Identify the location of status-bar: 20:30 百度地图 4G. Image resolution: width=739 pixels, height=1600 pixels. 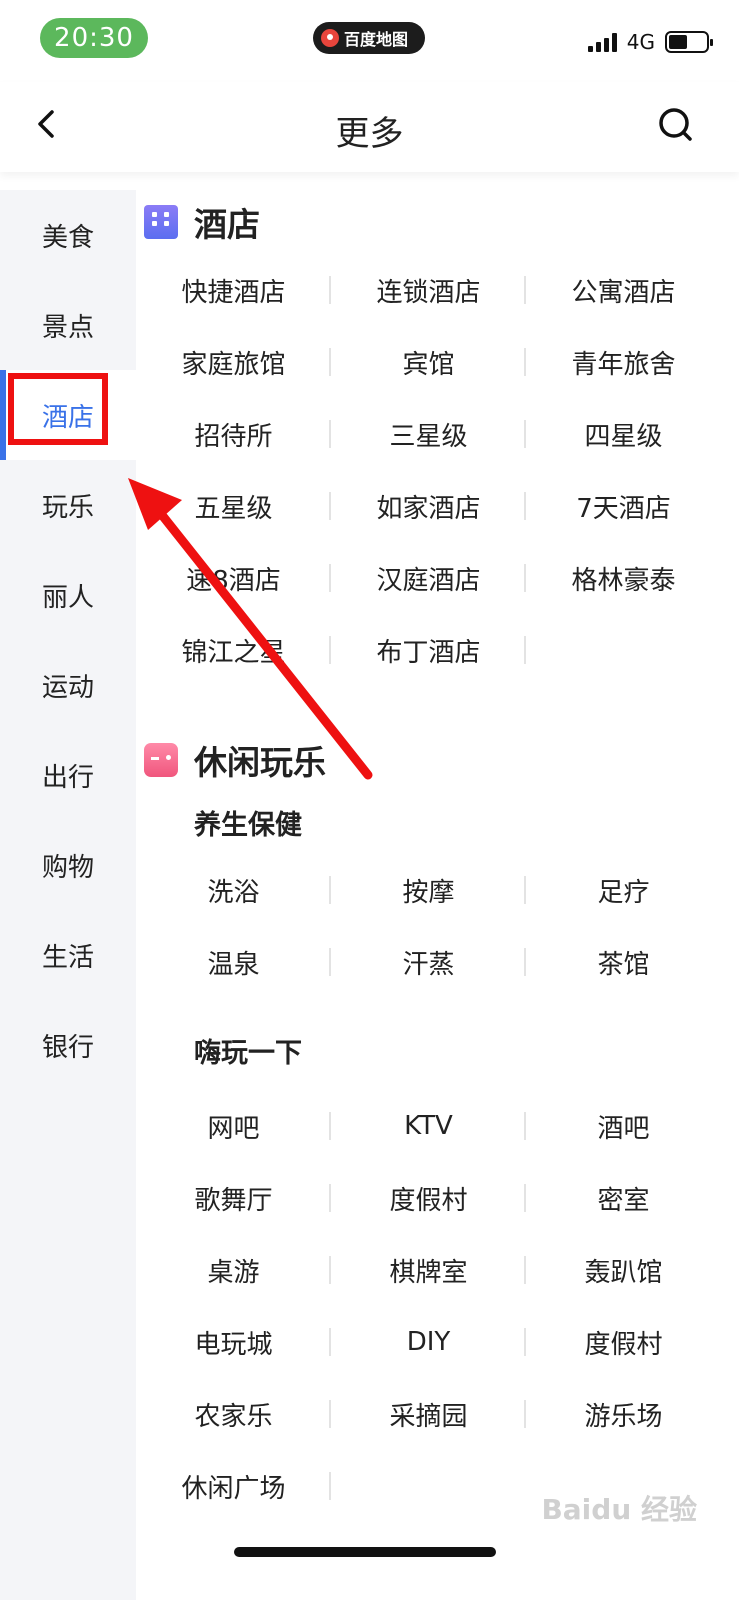
(369, 41).